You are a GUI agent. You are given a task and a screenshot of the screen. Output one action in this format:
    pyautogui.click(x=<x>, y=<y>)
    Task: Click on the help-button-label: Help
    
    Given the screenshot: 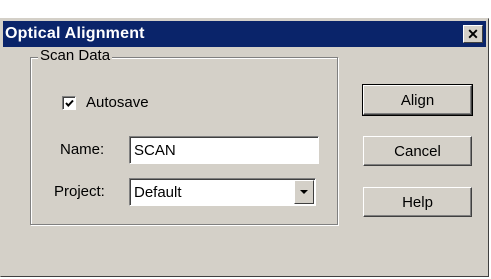 What is the action you would take?
    pyautogui.click(x=417, y=202)
    